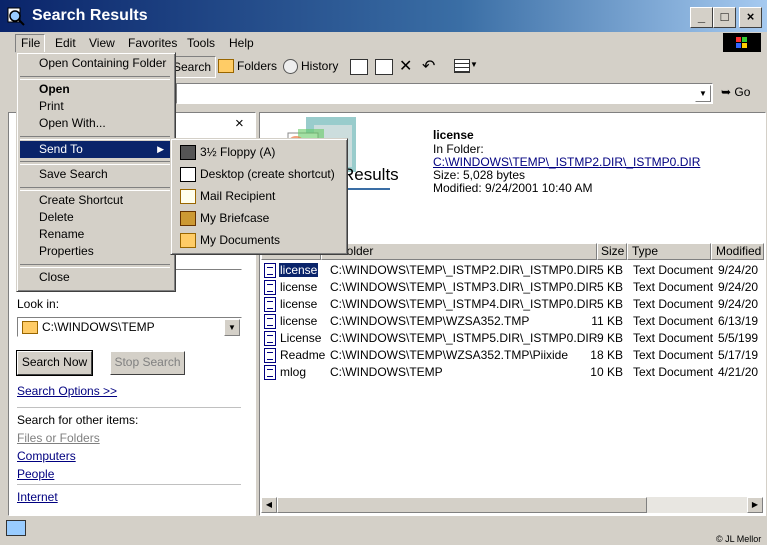 This screenshot has height=545, width=767. I want to click on menu-edit: Edit, so click(65, 43).